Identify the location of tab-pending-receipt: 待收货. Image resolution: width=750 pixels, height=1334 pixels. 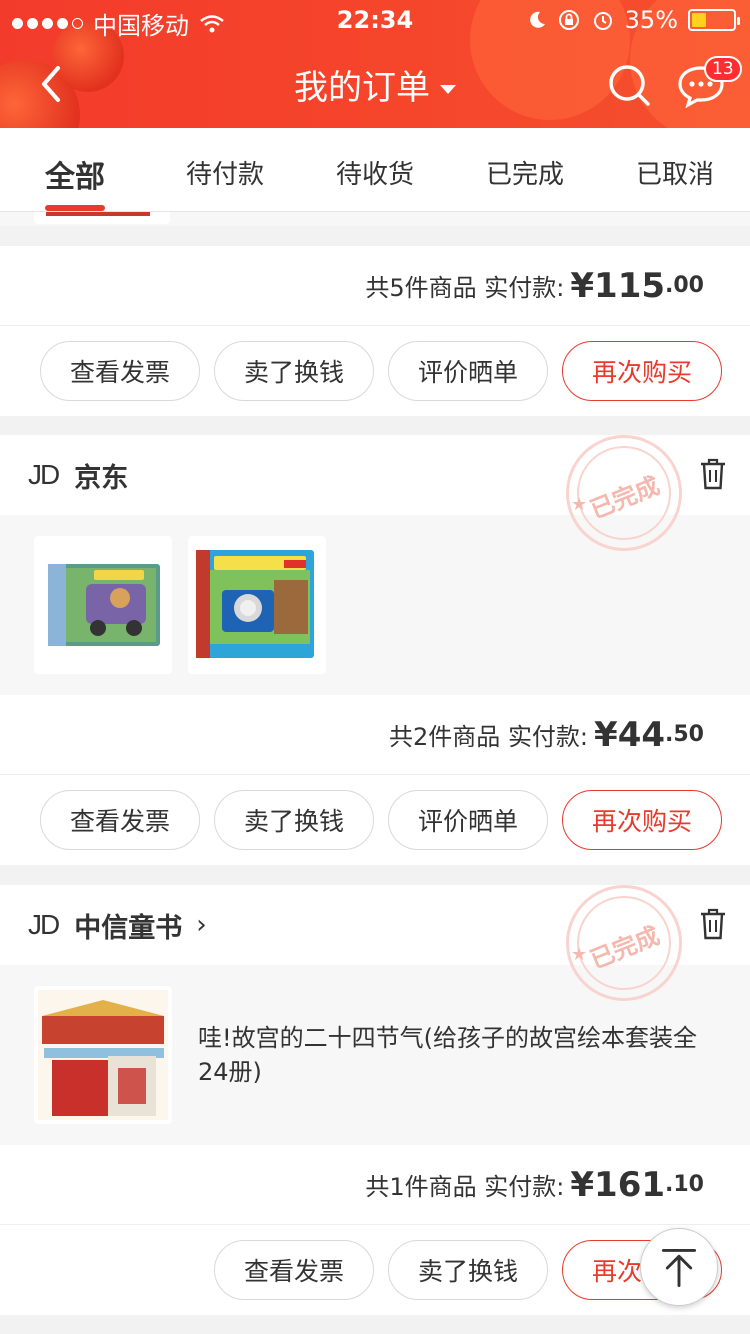
(375, 169).